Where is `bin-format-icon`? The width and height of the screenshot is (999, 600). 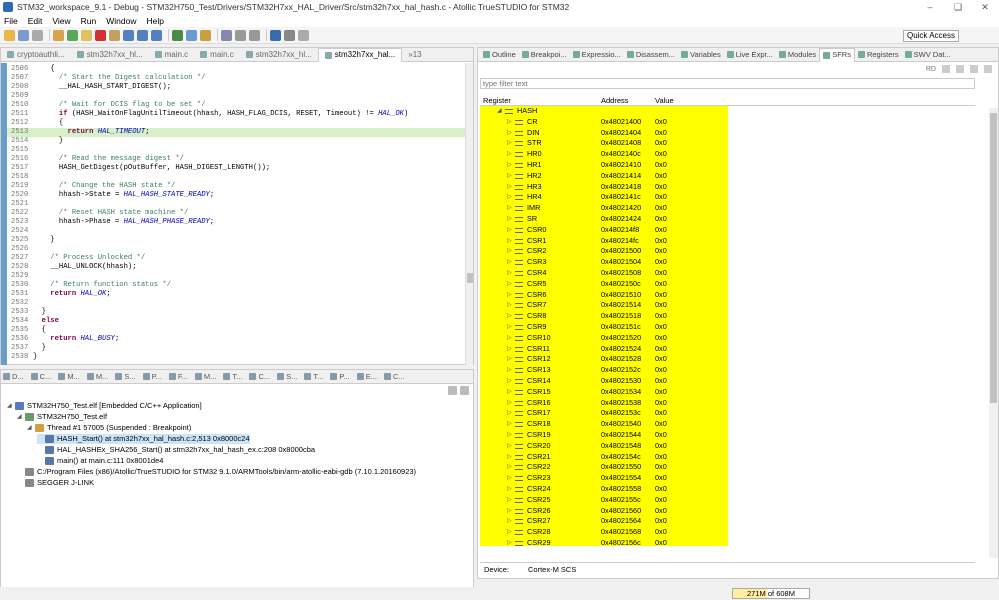 bin-format-icon is located at coordinates (974, 69).